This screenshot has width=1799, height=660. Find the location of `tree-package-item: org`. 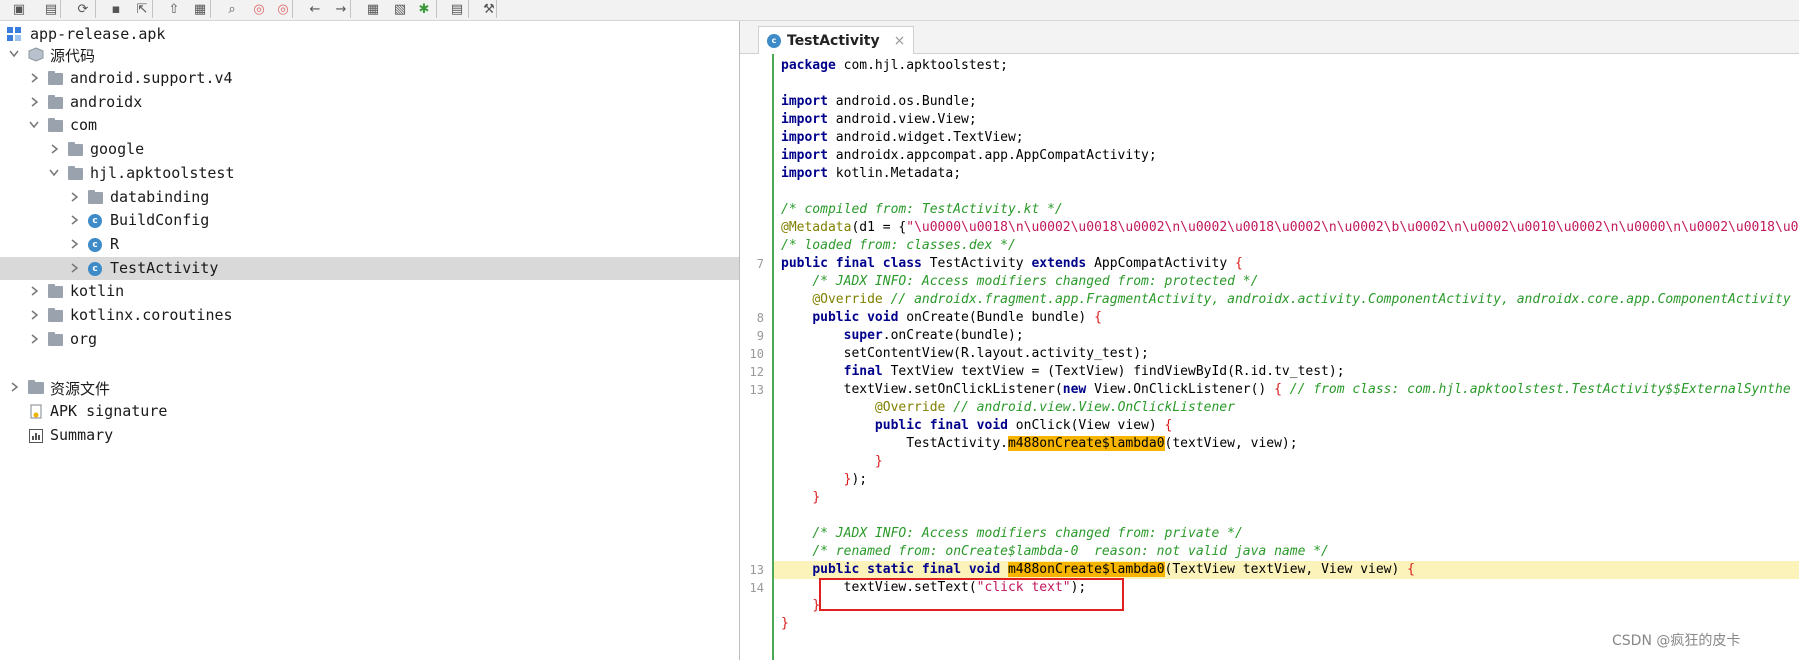

tree-package-item: org is located at coordinates (369, 339).